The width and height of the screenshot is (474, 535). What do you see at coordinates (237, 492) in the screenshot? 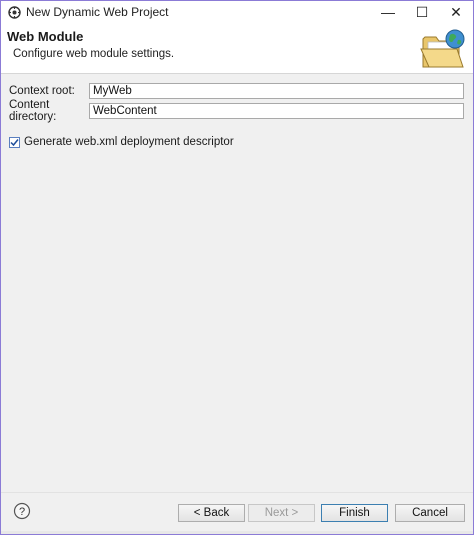
I see `footer-divider` at bounding box center [237, 492].